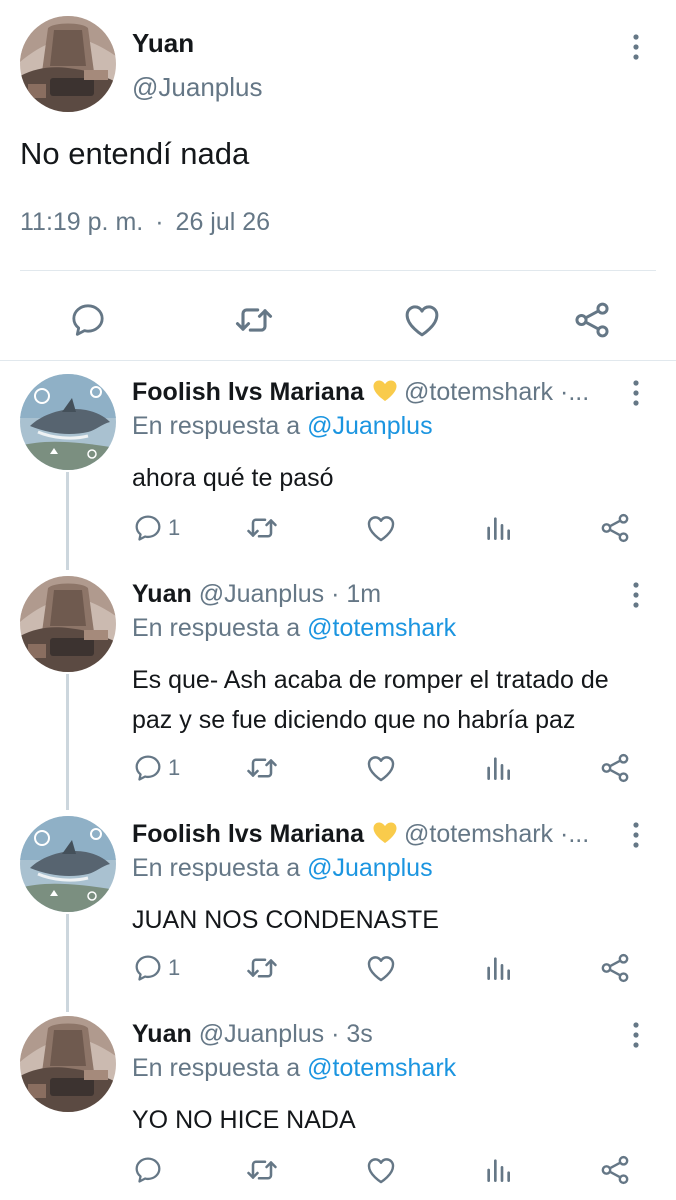 This screenshot has height=1200, width=676. Describe the element at coordinates (374, 1034) in the screenshot. I see `reply-header: Yuan @Juanplus · 3s` at that location.